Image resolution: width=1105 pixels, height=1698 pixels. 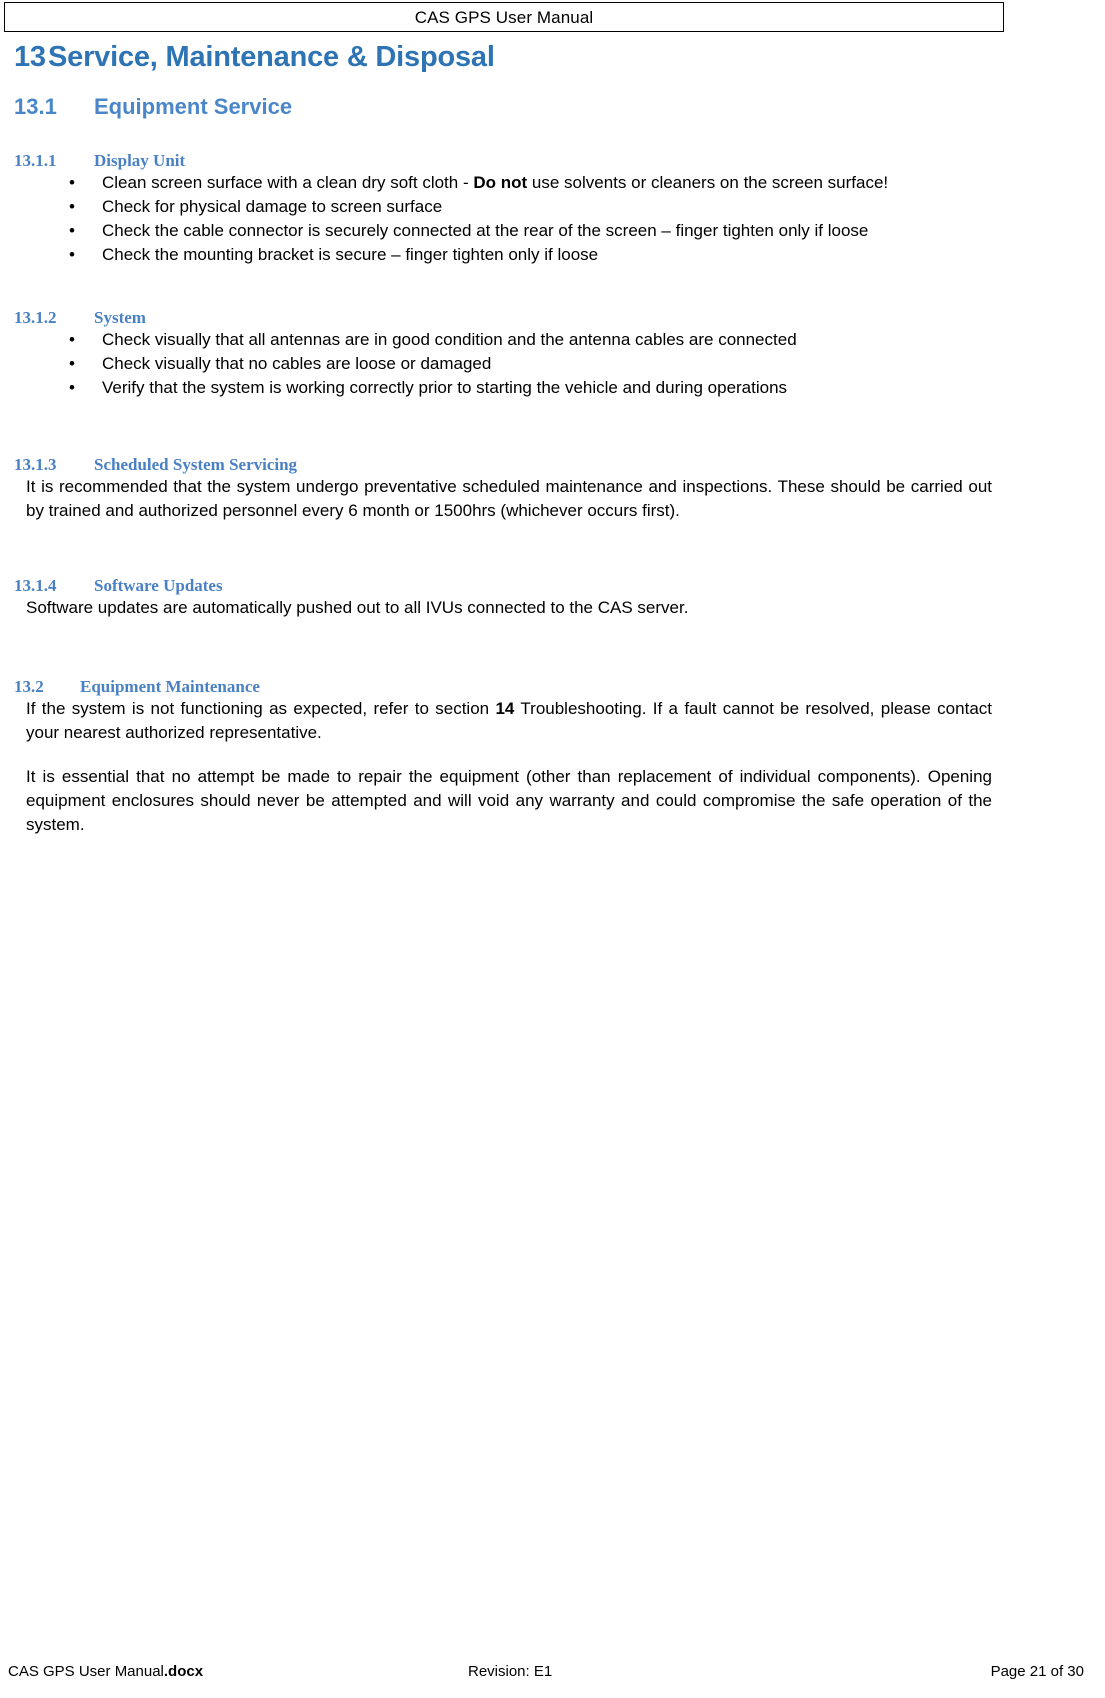 I want to click on header-title: CAS GPS User Manual, so click(x=504, y=17).